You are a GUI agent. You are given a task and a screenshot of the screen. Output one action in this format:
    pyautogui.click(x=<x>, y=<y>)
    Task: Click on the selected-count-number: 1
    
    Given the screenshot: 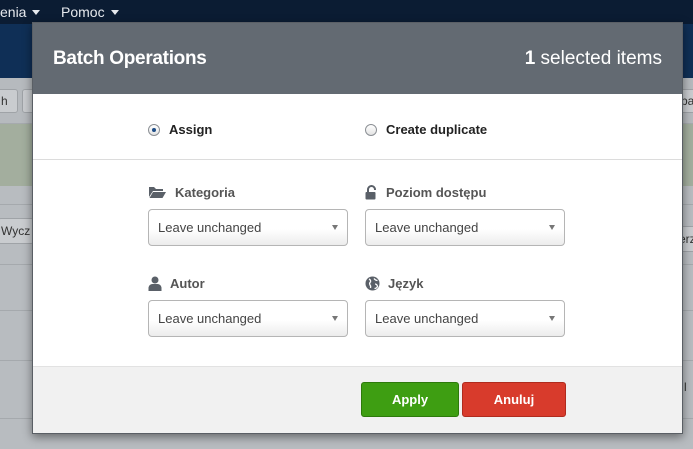 What is the action you would take?
    pyautogui.click(x=530, y=58)
    